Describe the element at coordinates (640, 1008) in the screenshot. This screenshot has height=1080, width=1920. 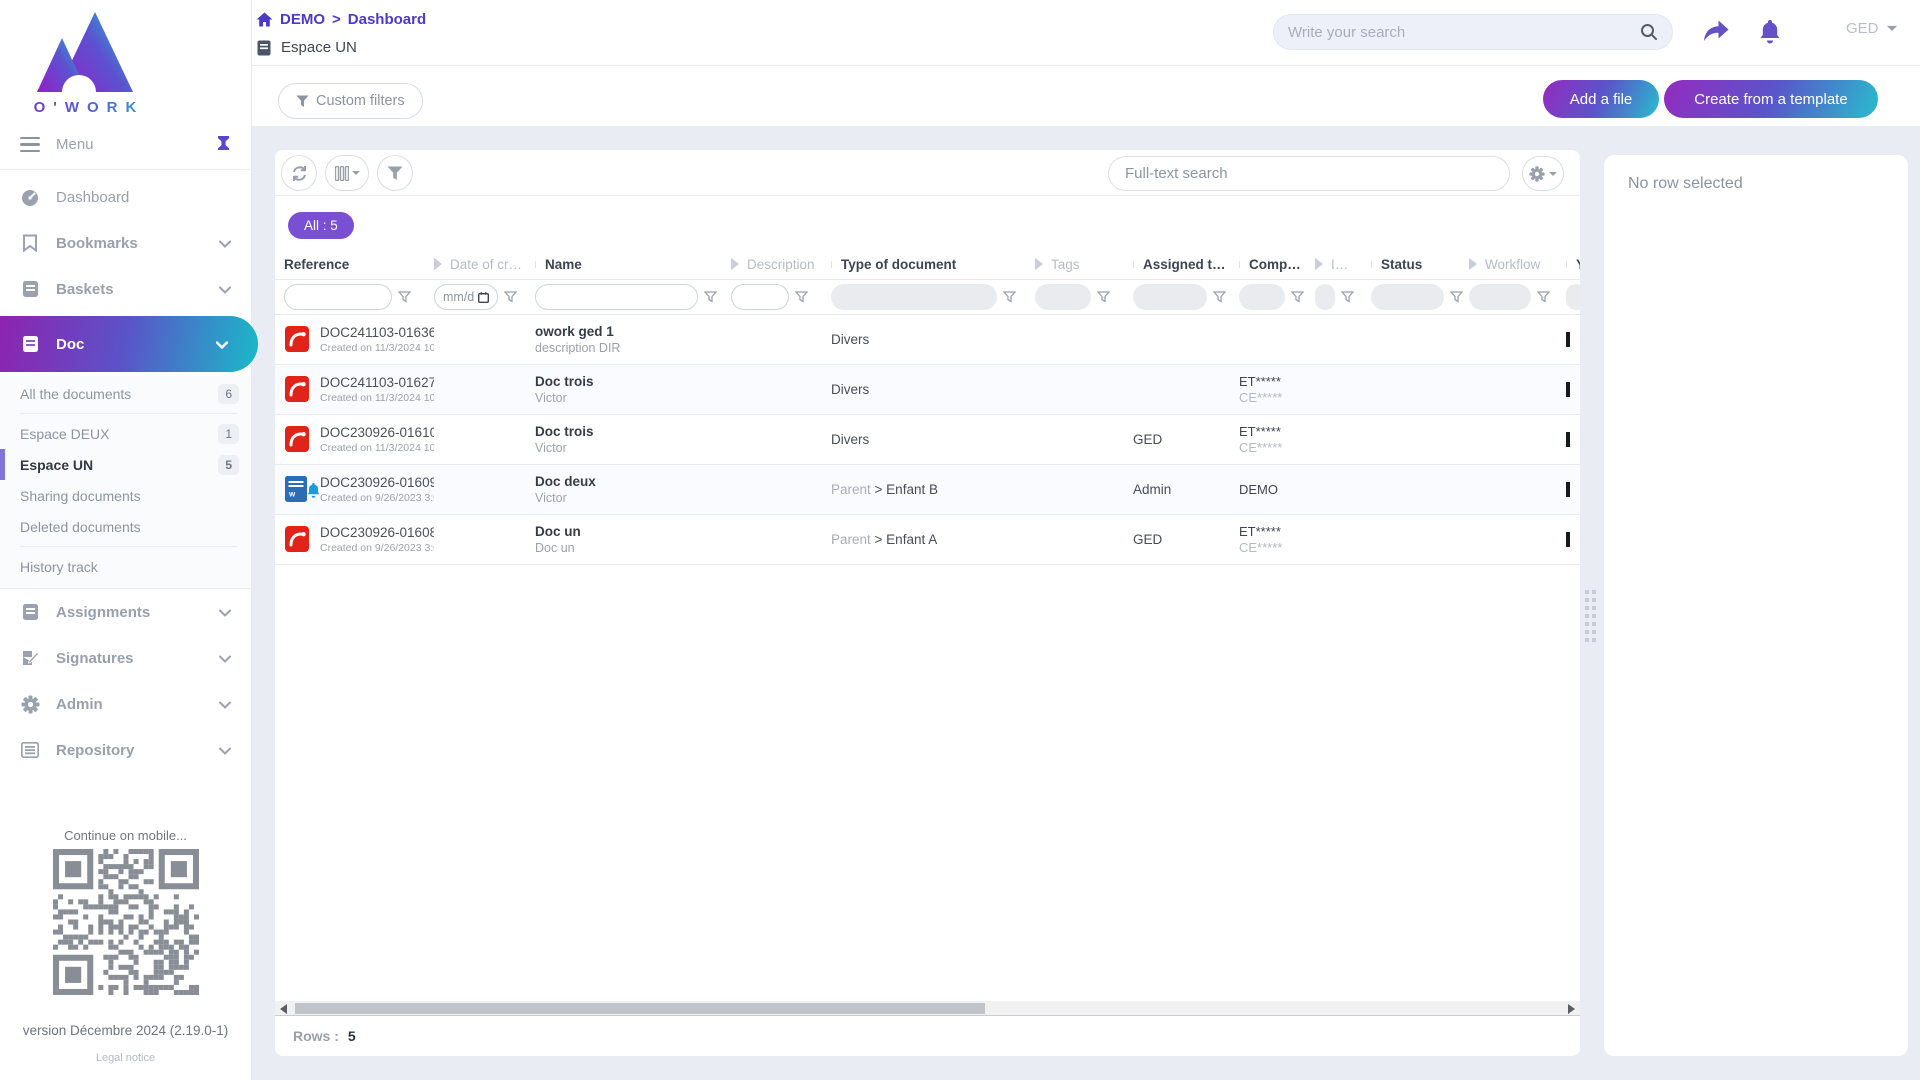
I see `scrollbar-thumb` at that location.